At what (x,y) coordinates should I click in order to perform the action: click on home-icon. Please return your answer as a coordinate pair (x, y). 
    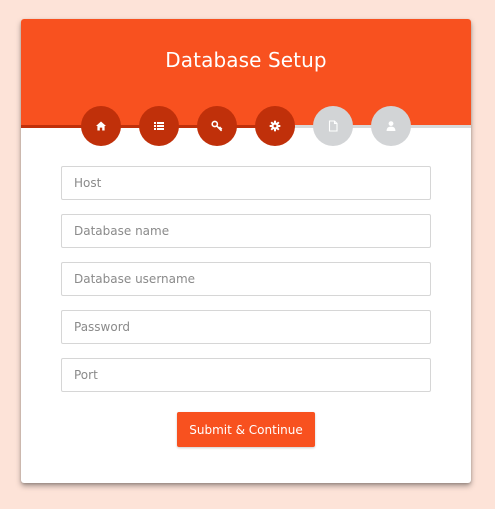
    Looking at the image, I should click on (101, 126).